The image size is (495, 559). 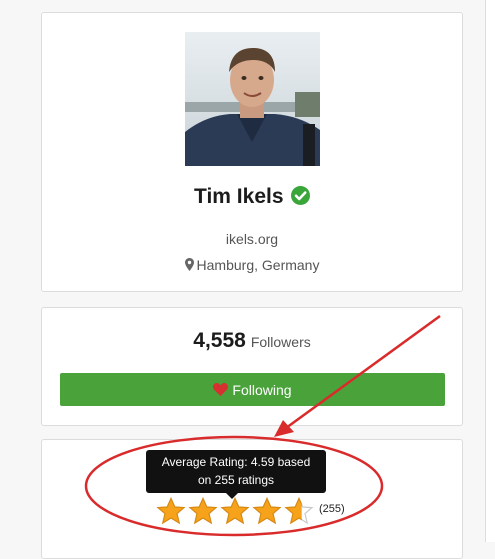 What do you see at coordinates (280, 342) in the screenshot?
I see `followers-label: Followers` at bounding box center [280, 342].